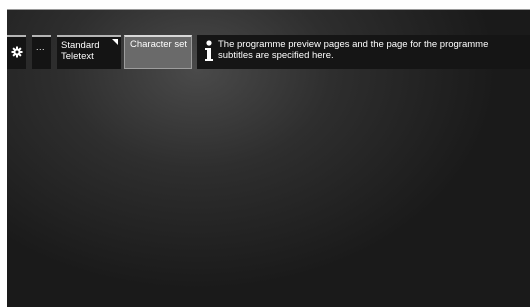 The image size is (530, 307). I want to click on gear-icon, so click(17, 52).